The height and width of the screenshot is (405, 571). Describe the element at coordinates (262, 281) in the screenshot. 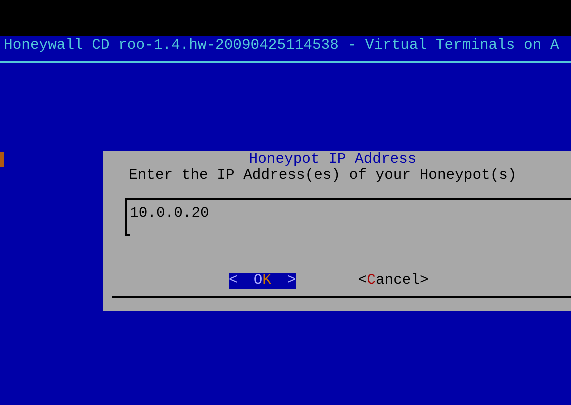

I see `dialog-button: < OK >` at that location.